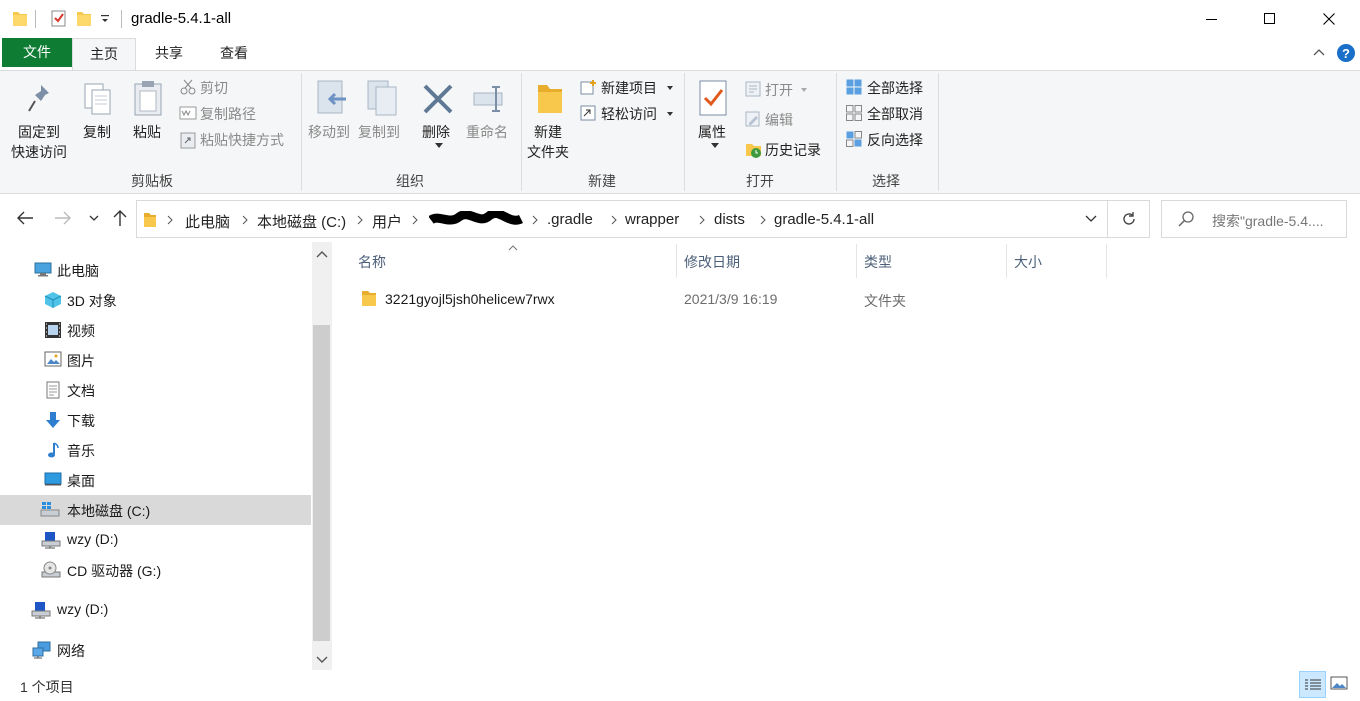 The width and height of the screenshot is (1360, 701). I want to click on title-bar: gradle-5.4.1-all, so click(680, 19).